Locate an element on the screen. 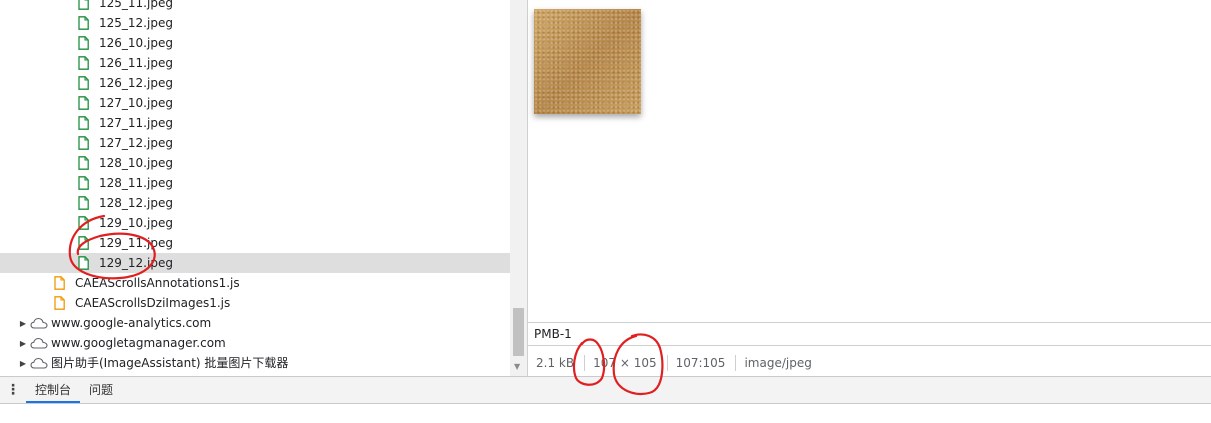 The image size is (1211, 423). tree-domain-item: ▶ www.google-analytics.com is located at coordinates (255, 323).